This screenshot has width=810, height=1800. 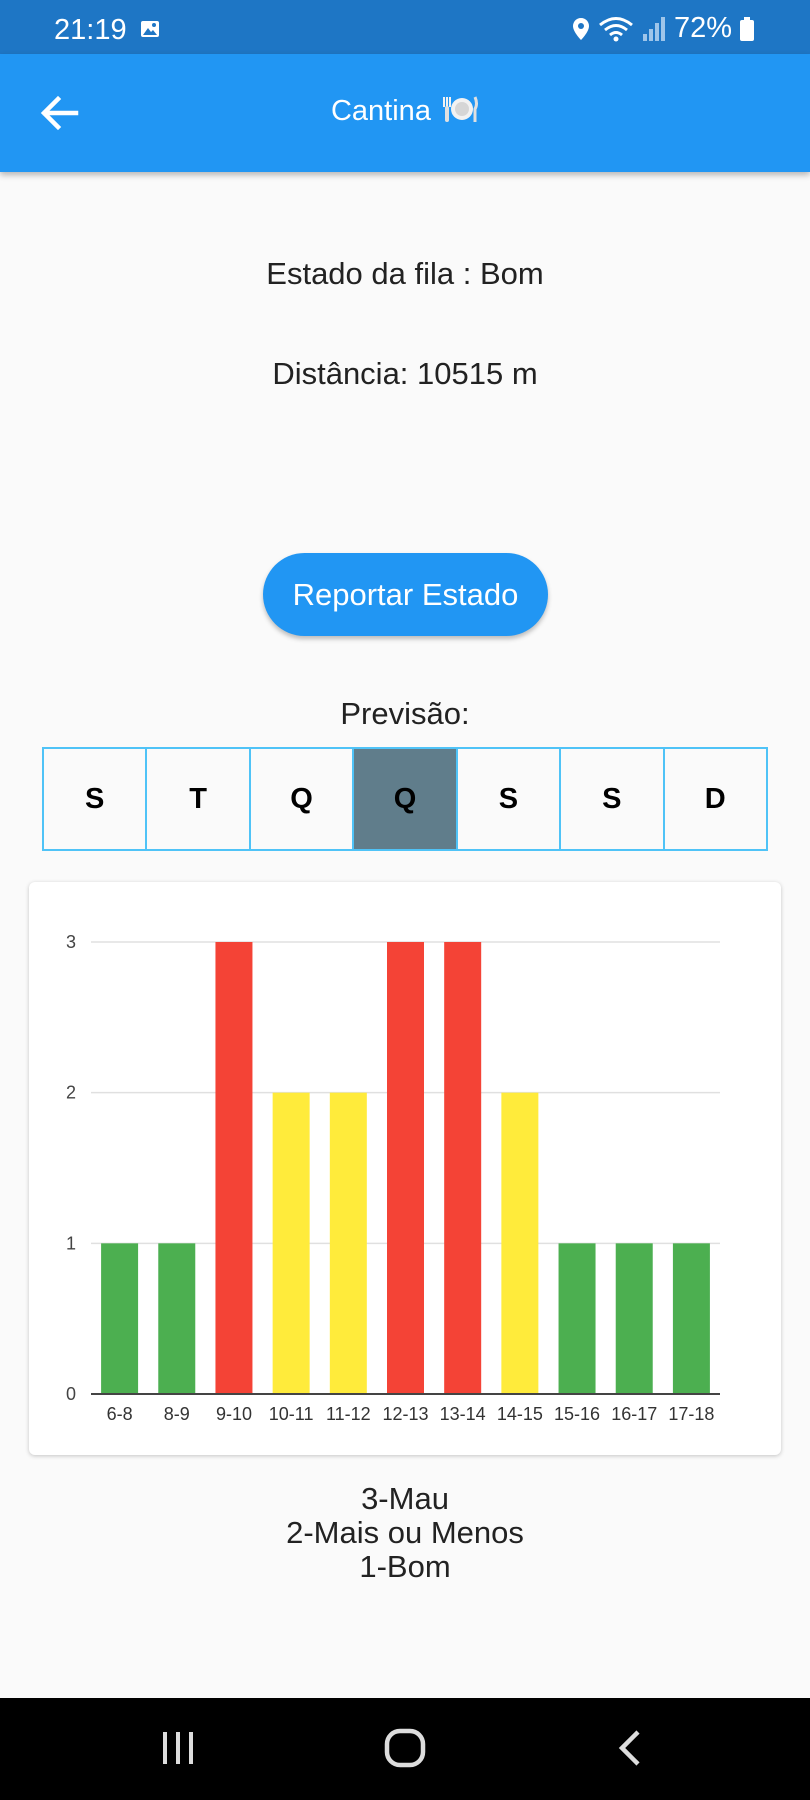 What do you see at coordinates (120, 1414) in the screenshot?
I see `x-tick-label: 6-8` at bounding box center [120, 1414].